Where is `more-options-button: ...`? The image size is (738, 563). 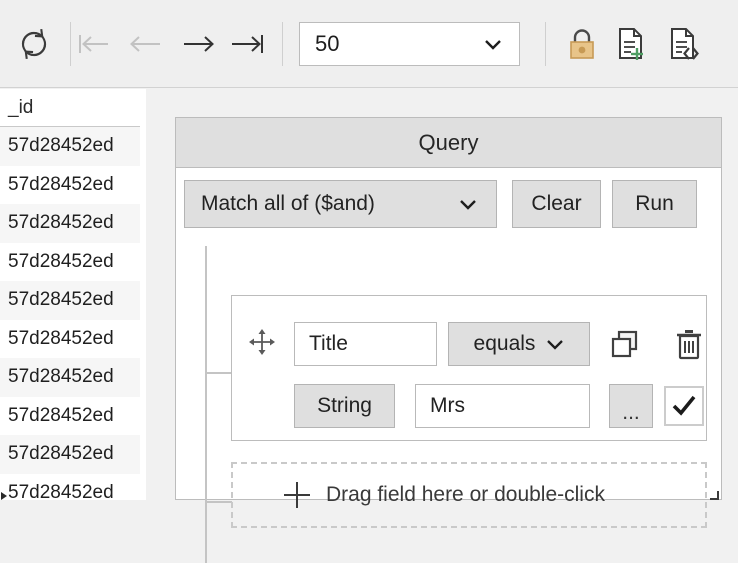 more-options-button: ... is located at coordinates (631, 406).